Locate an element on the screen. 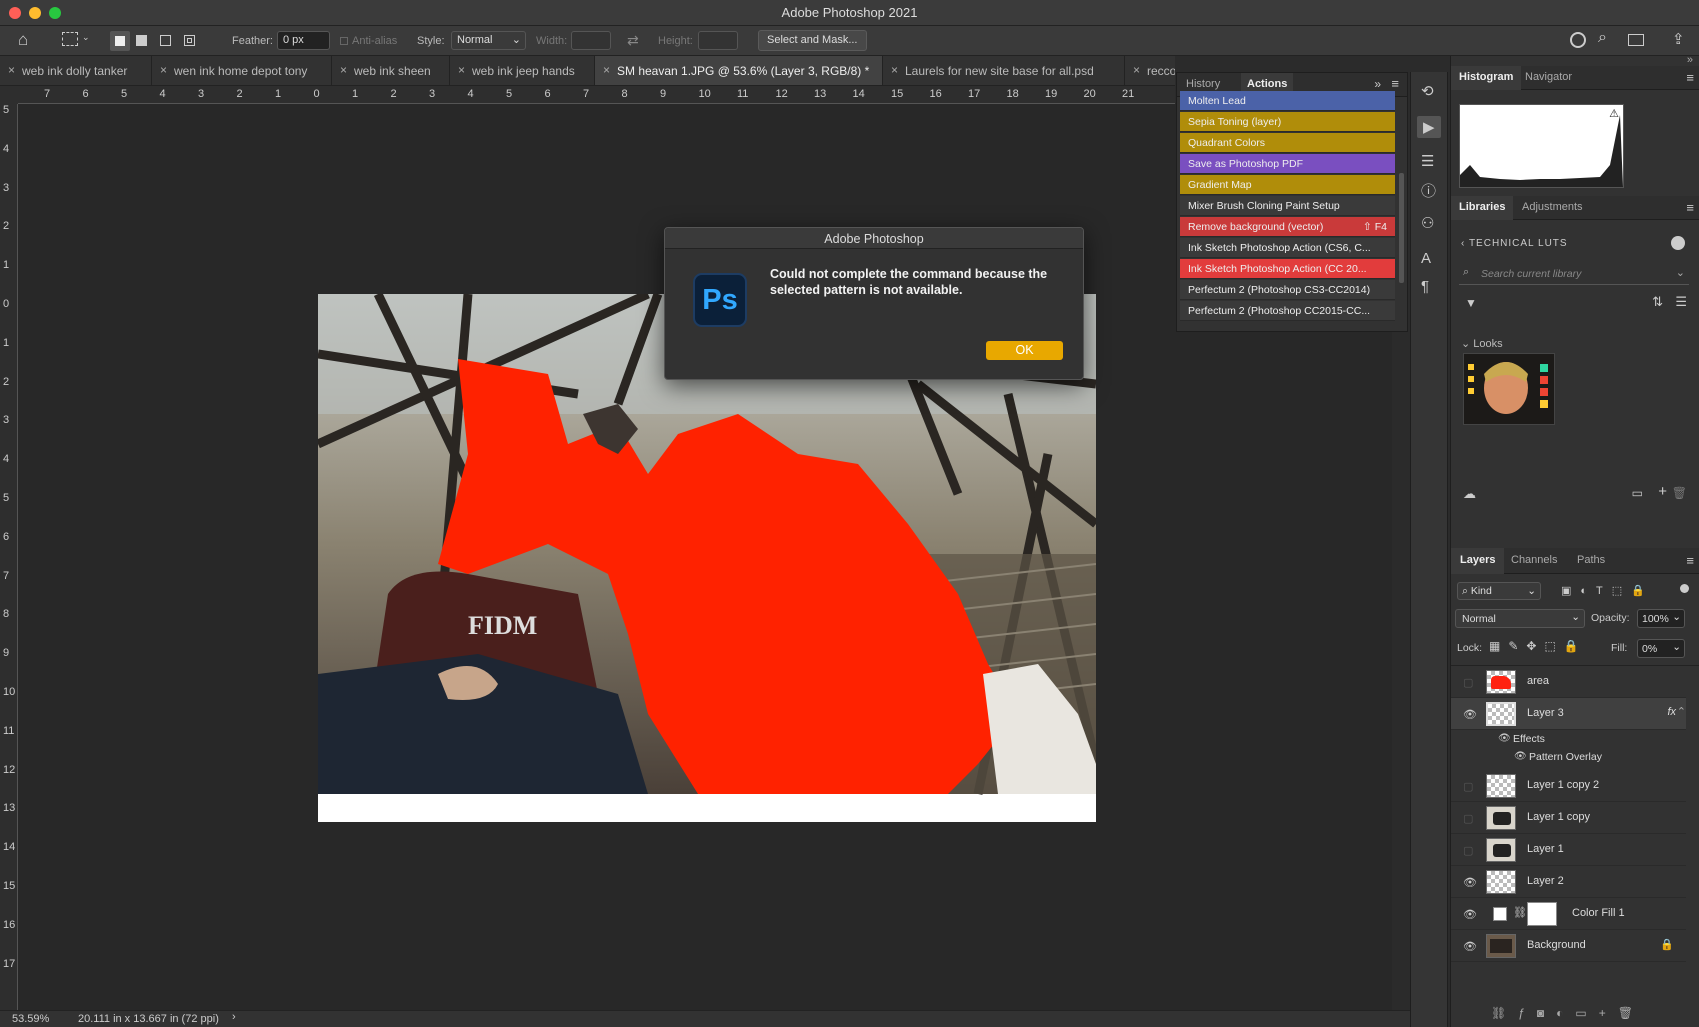  tab-libraries: Libraries is located at coordinates (1482, 208).